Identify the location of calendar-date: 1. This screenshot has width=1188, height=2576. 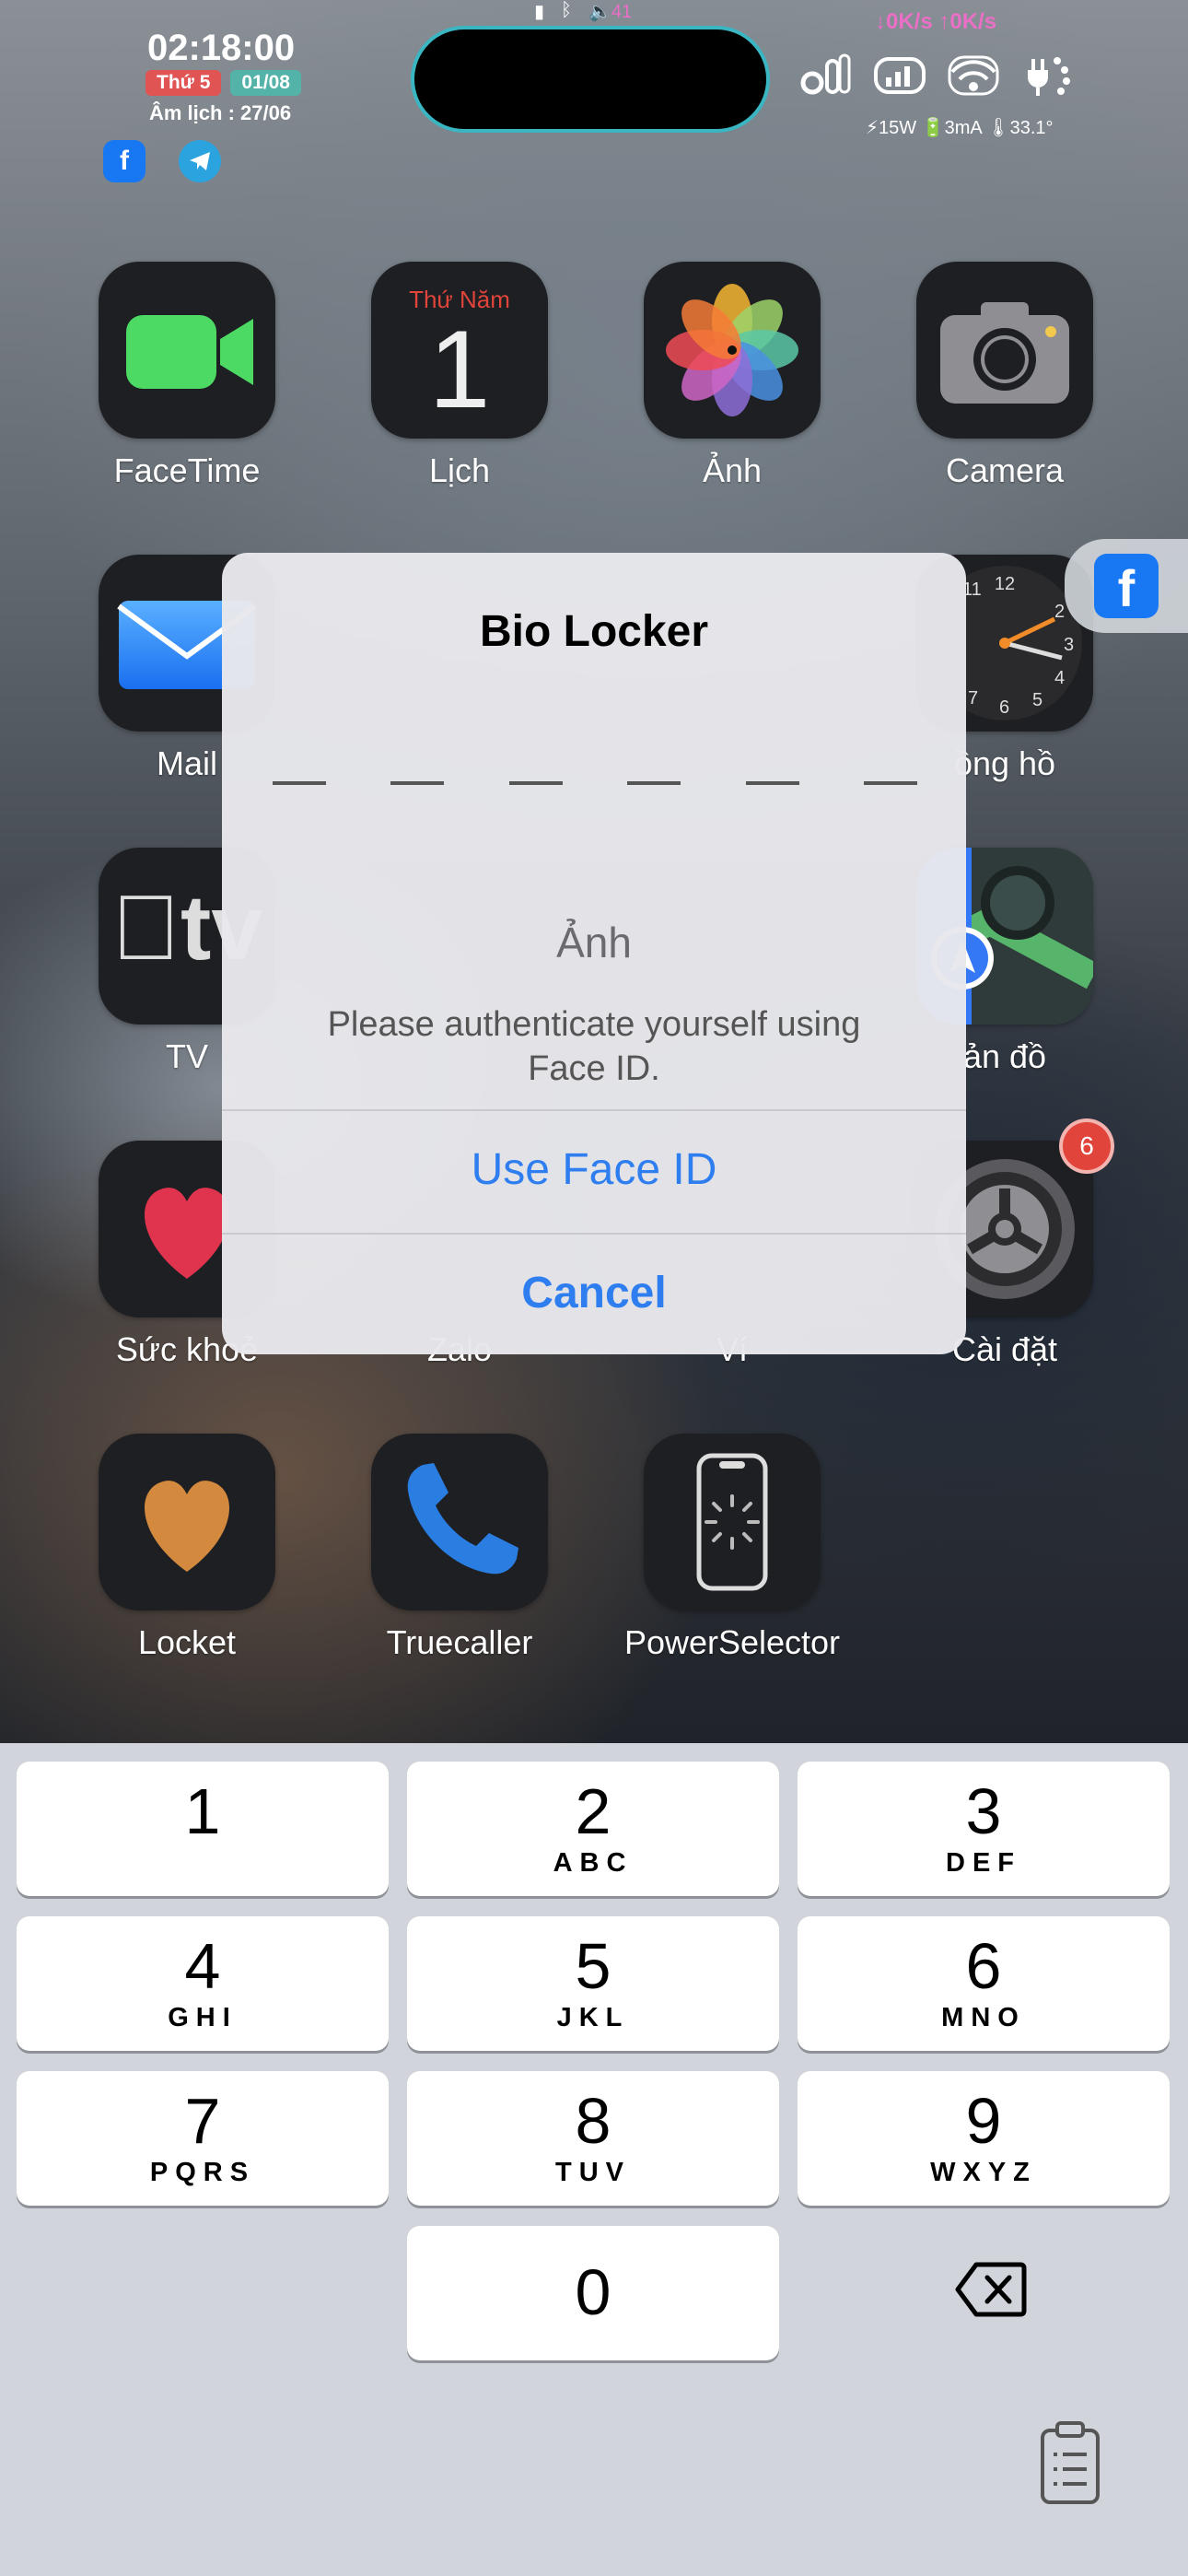
(459, 369).